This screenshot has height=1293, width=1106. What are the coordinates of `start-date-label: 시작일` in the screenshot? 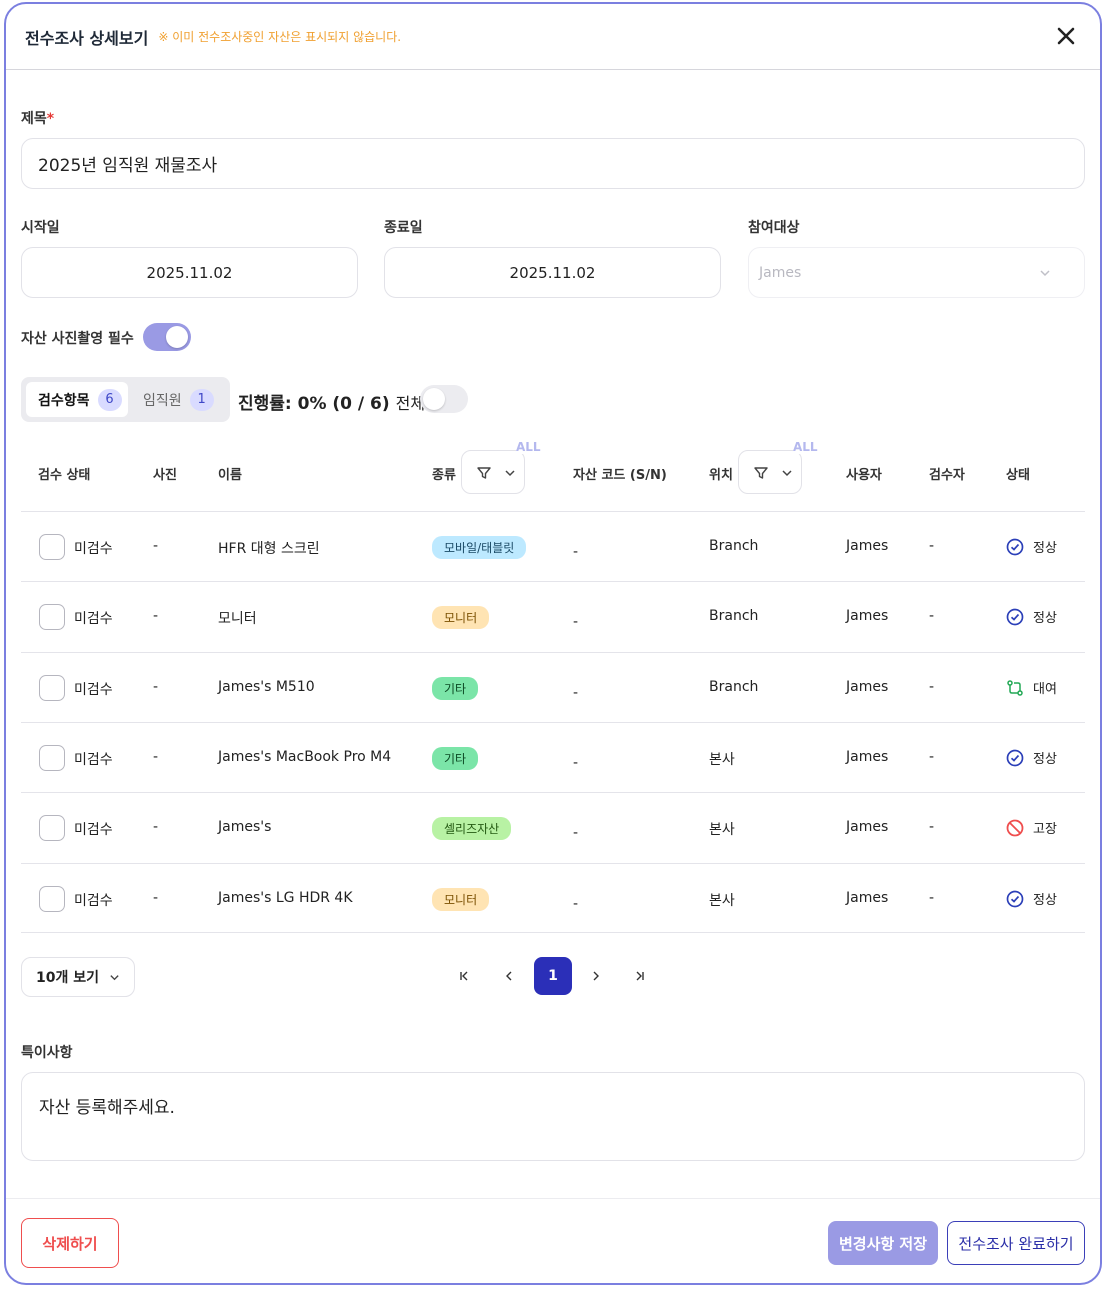 It's located at (40, 228).